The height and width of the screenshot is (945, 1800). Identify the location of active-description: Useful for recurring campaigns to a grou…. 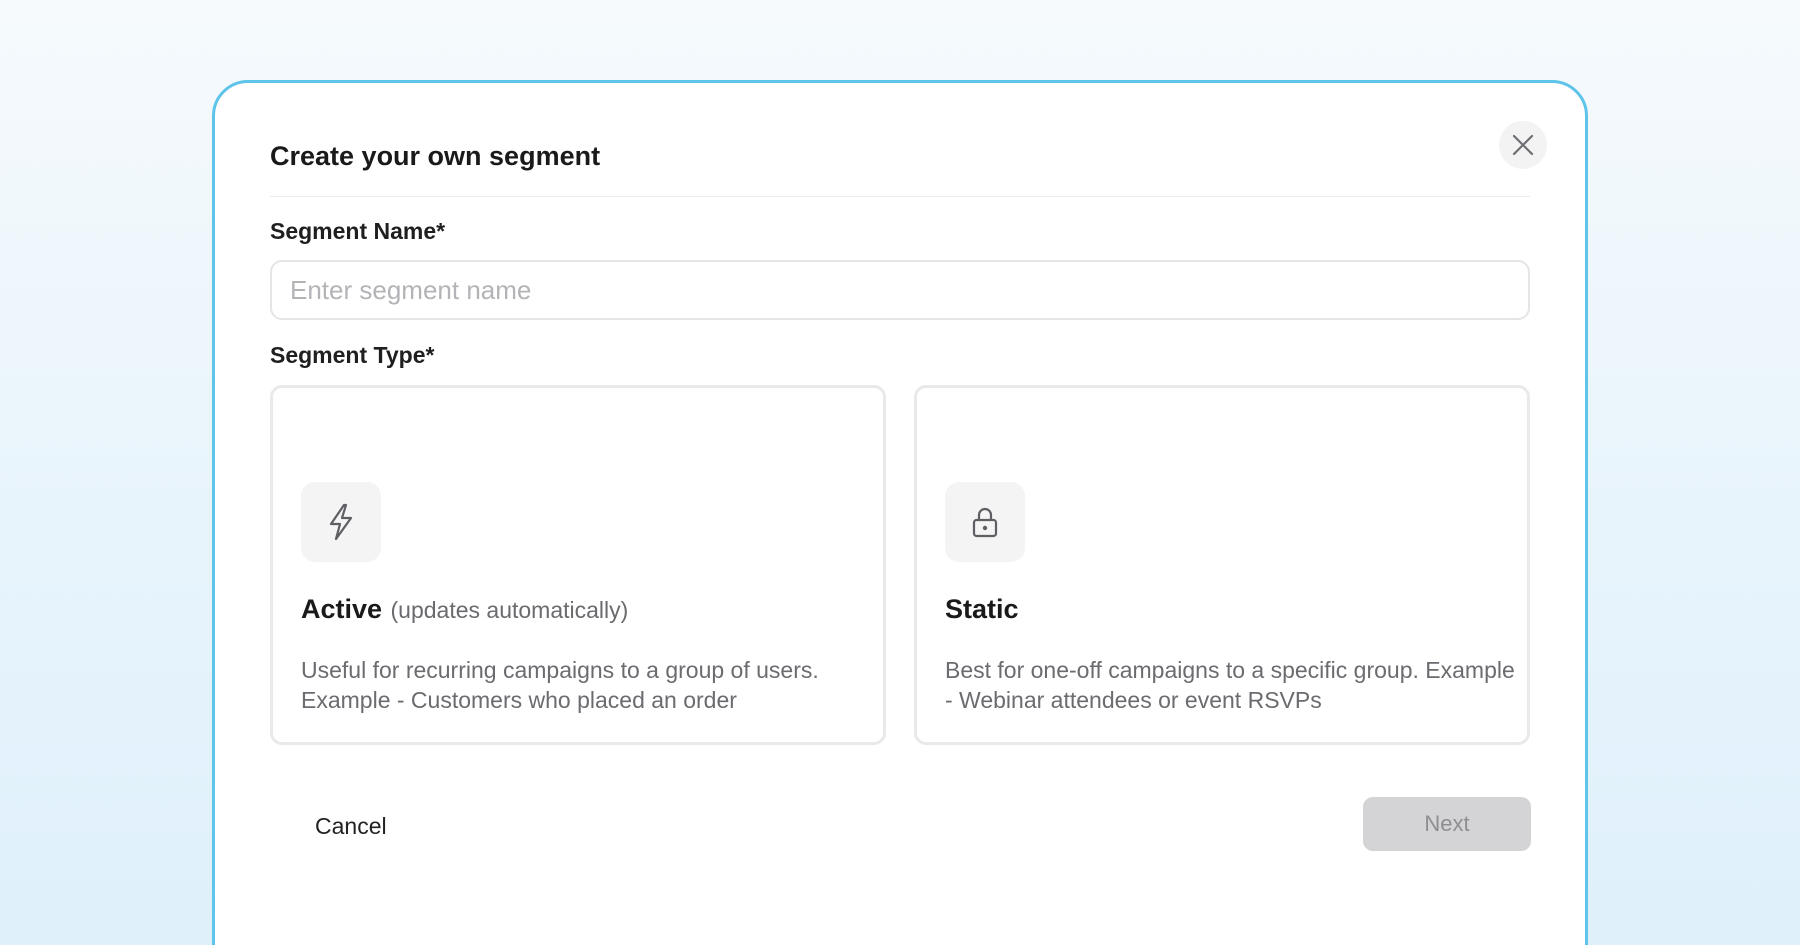
(560, 685).